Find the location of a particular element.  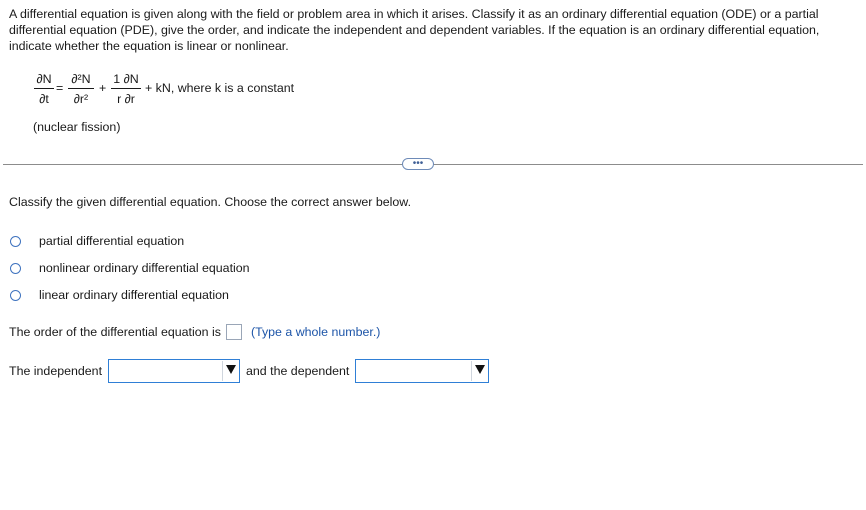

option-label: nonlinear ordinary differential equation is located at coordinates (144, 268).